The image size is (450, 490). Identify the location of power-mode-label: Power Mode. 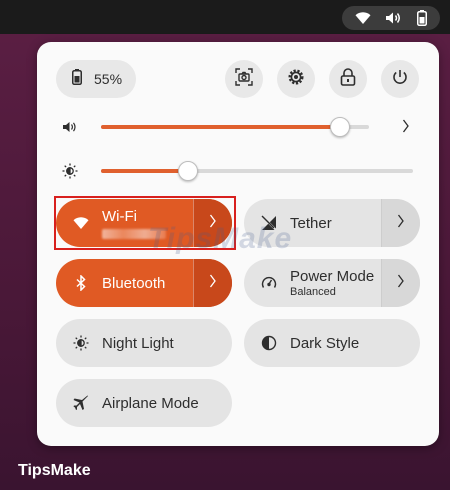
(332, 276).